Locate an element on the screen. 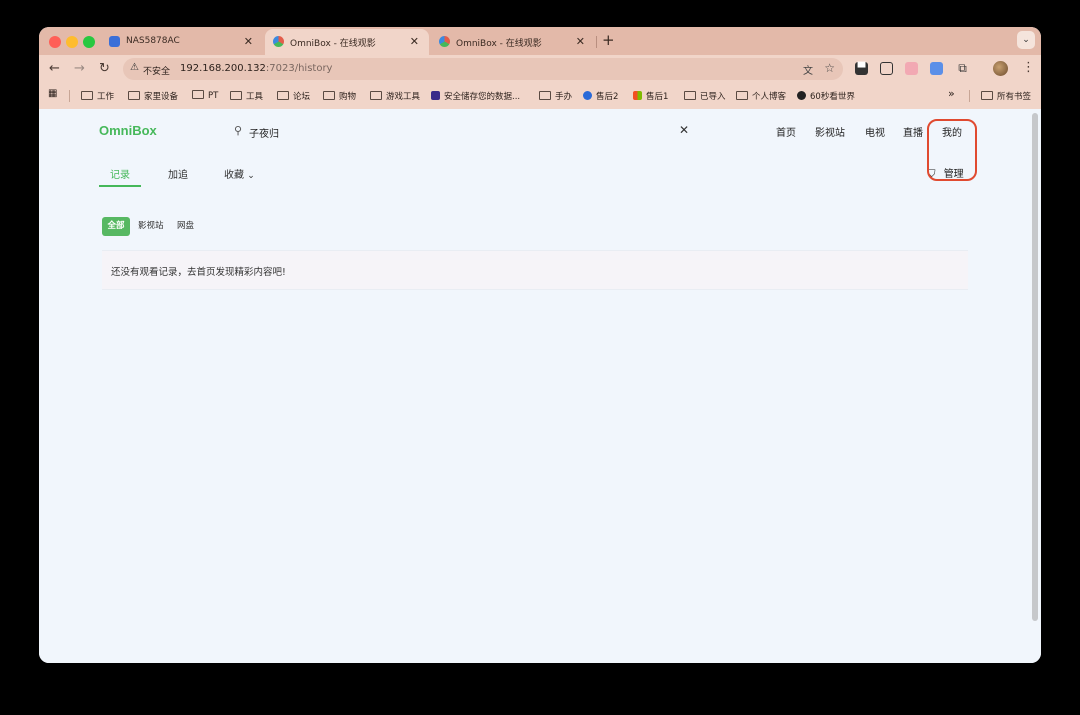 The width and height of the screenshot is (1080, 715). bookmark-label: 60秒看世界 is located at coordinates (832, 97).